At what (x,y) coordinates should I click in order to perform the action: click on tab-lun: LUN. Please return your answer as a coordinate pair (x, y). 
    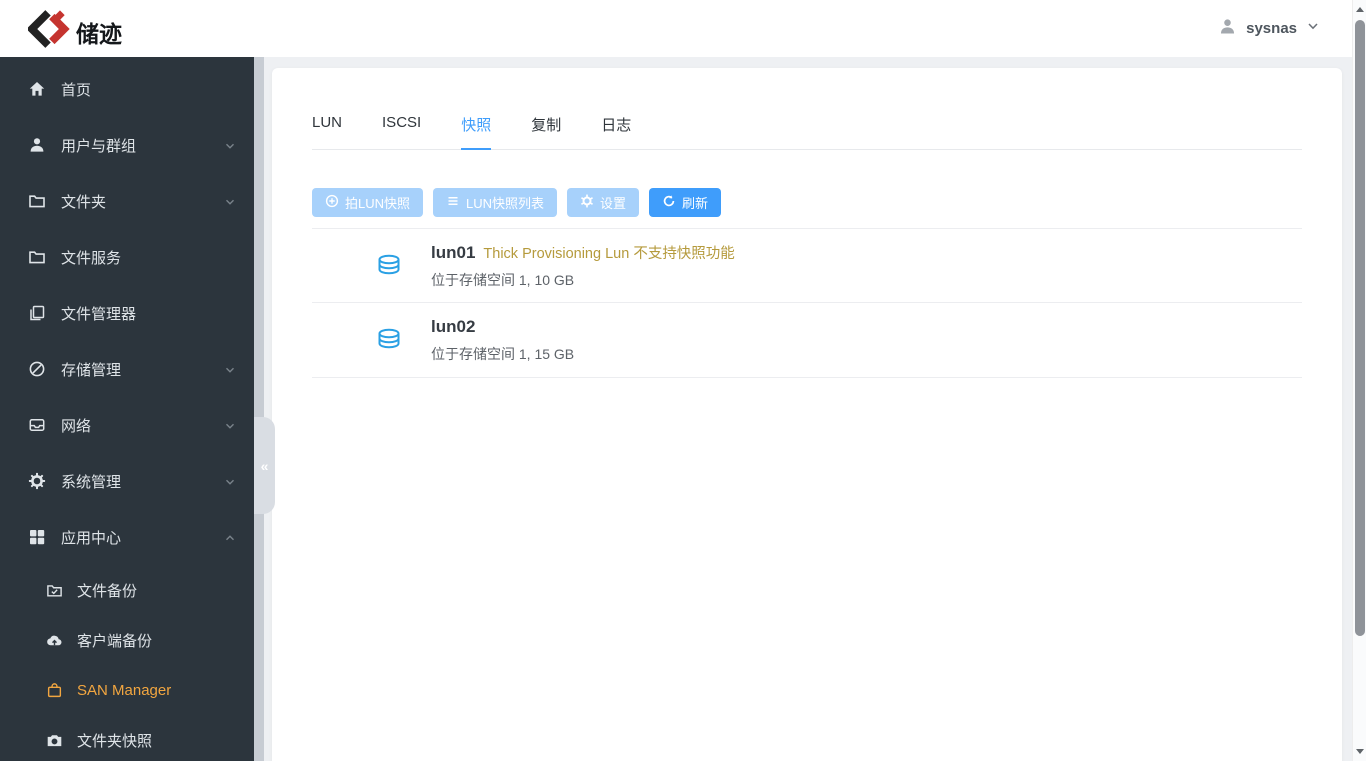
    Looking at the image, I should click on (327, 132).